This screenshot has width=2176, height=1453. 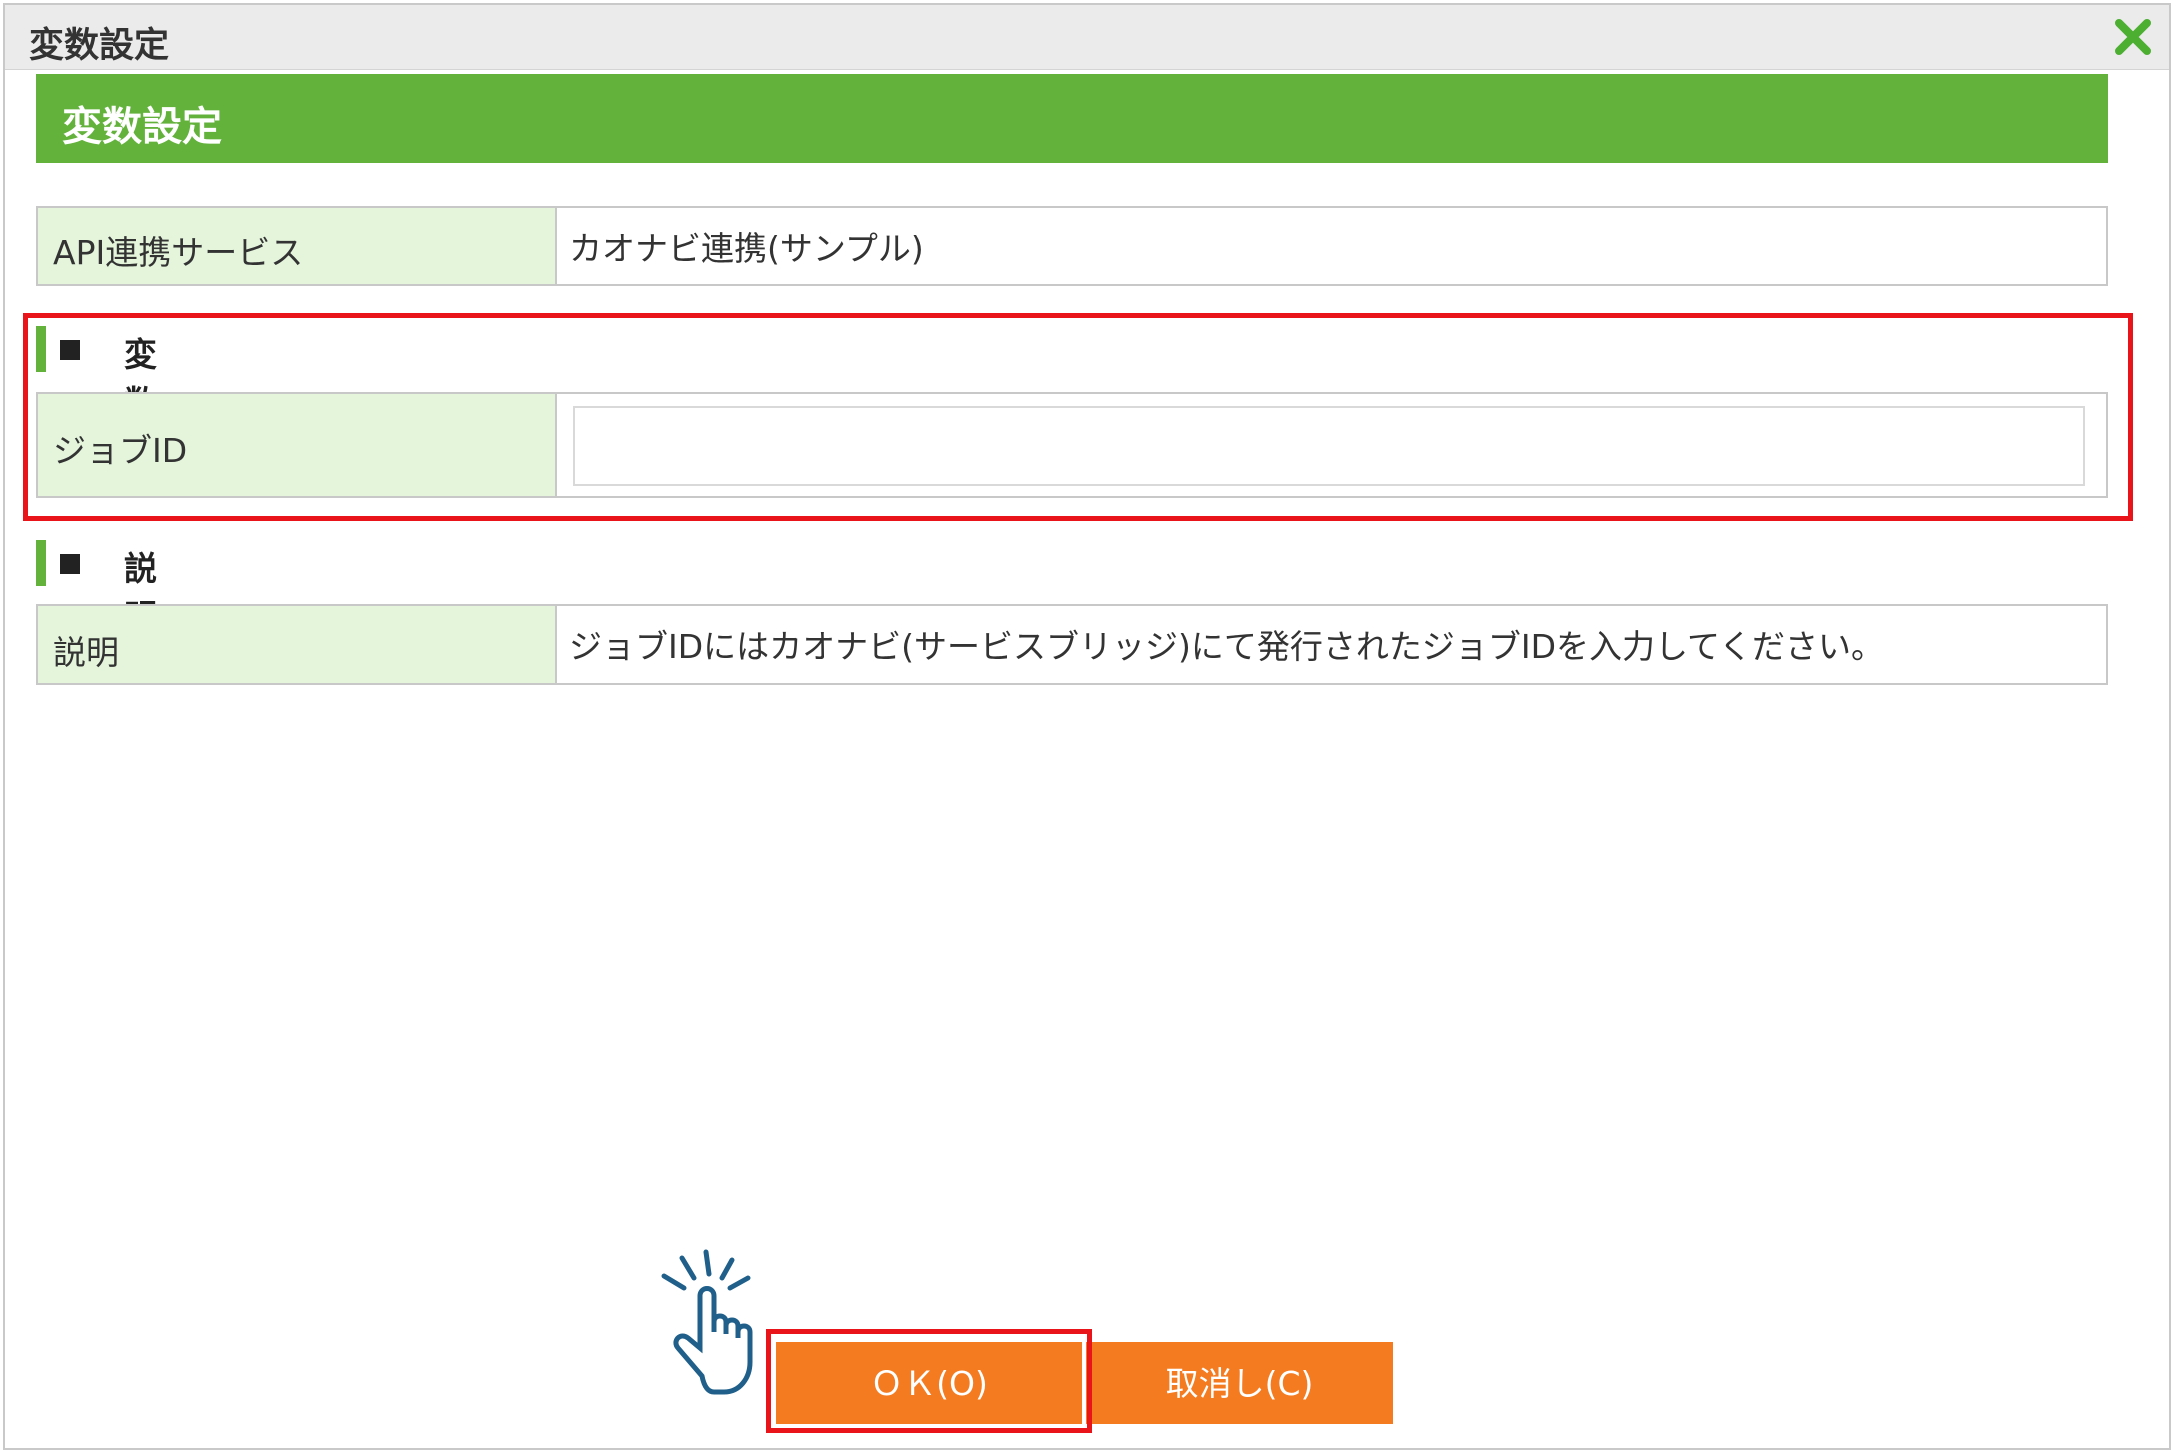 What do you see at coordinates (707, 1322) in the screenshot?
I see `pointer-hand-icon` at bounding box center [707, 1322].